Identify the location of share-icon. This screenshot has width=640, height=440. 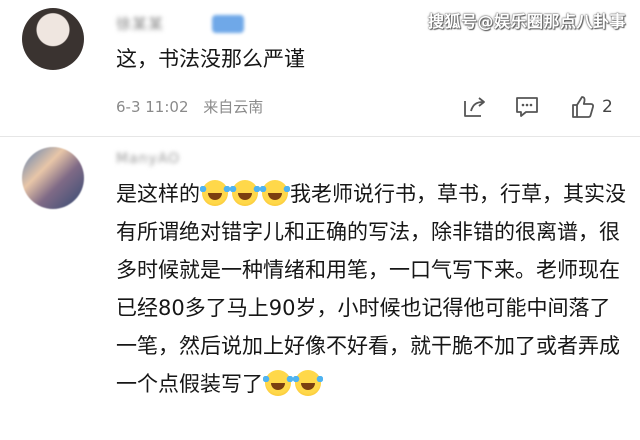
(474, 107).